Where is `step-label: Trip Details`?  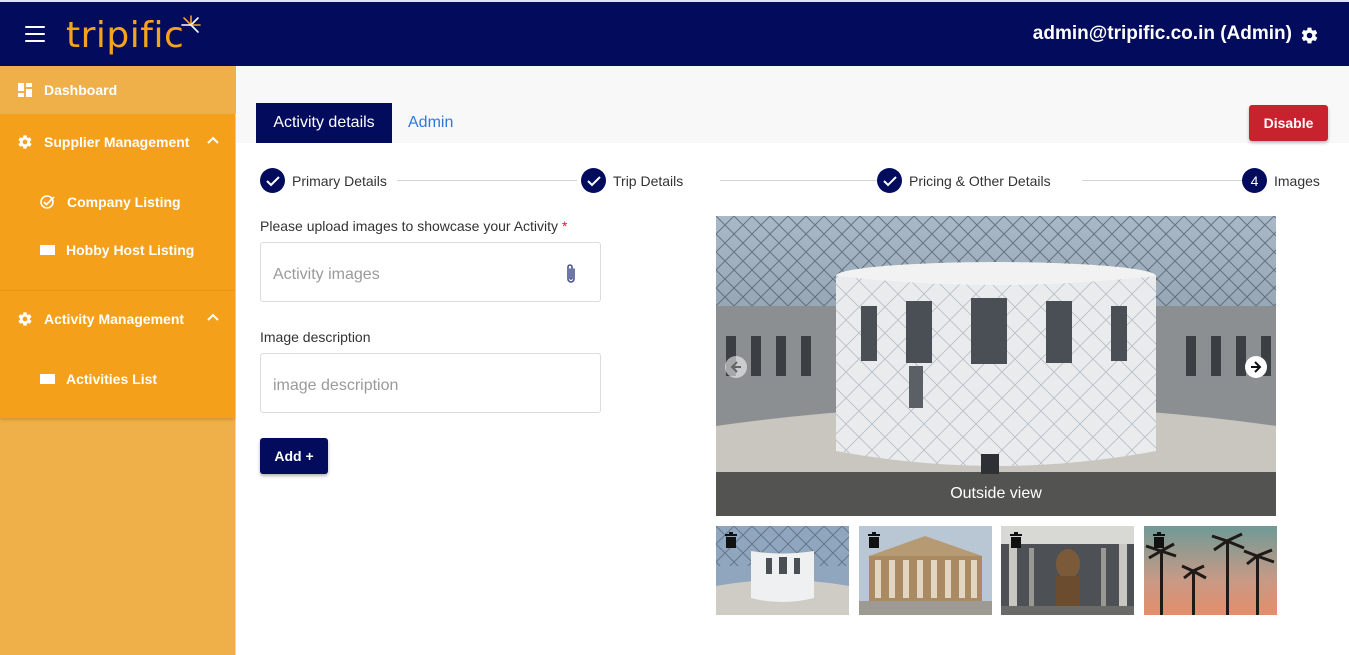
step-label: Trip Details is located at coordinates (648, 180).